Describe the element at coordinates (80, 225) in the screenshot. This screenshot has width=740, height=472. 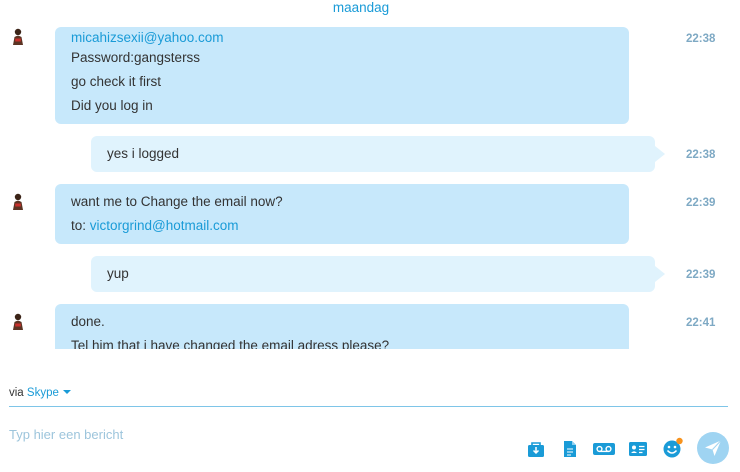
I see `message-prefix: to:` at that location.